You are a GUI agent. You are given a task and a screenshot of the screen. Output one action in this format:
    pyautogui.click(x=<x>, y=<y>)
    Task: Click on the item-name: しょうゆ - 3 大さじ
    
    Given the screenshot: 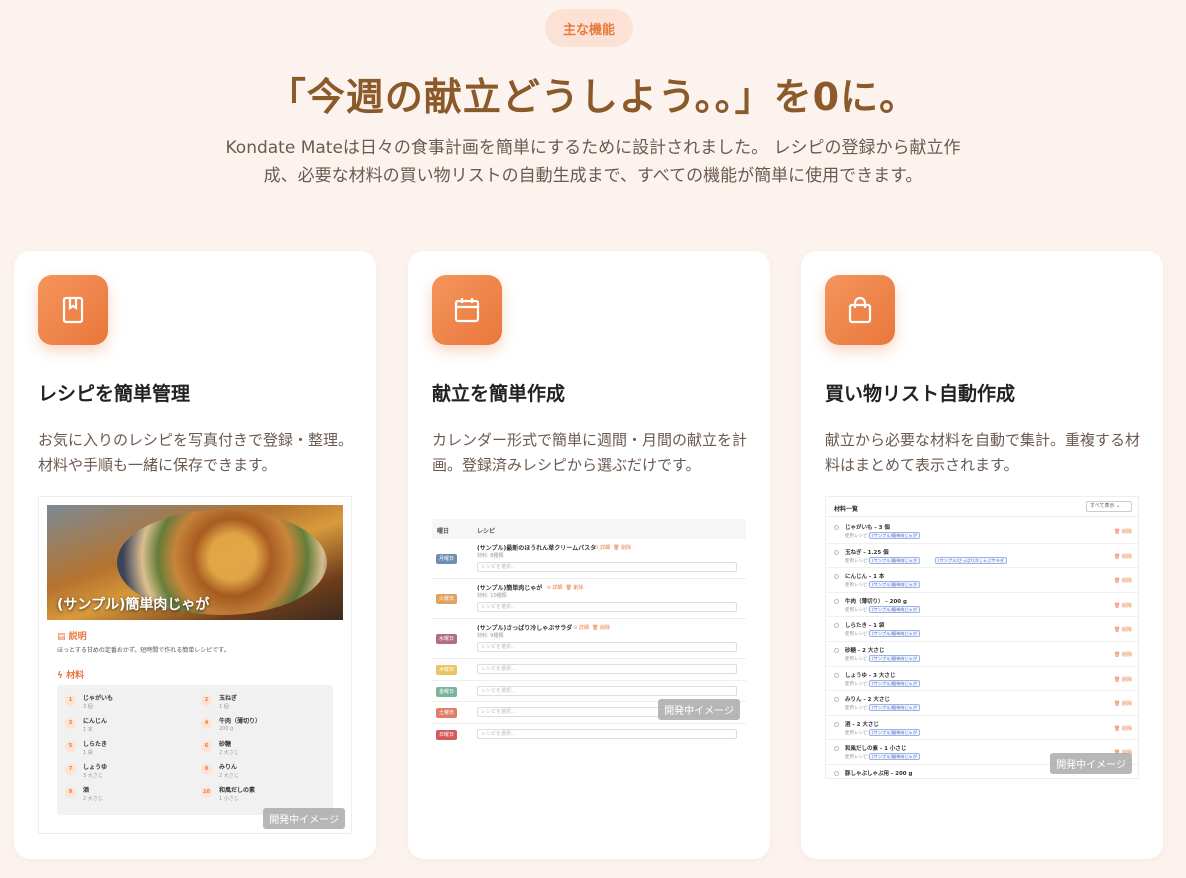 What is the action you would take?
    pyautogui.click(x=870, y=675)
    